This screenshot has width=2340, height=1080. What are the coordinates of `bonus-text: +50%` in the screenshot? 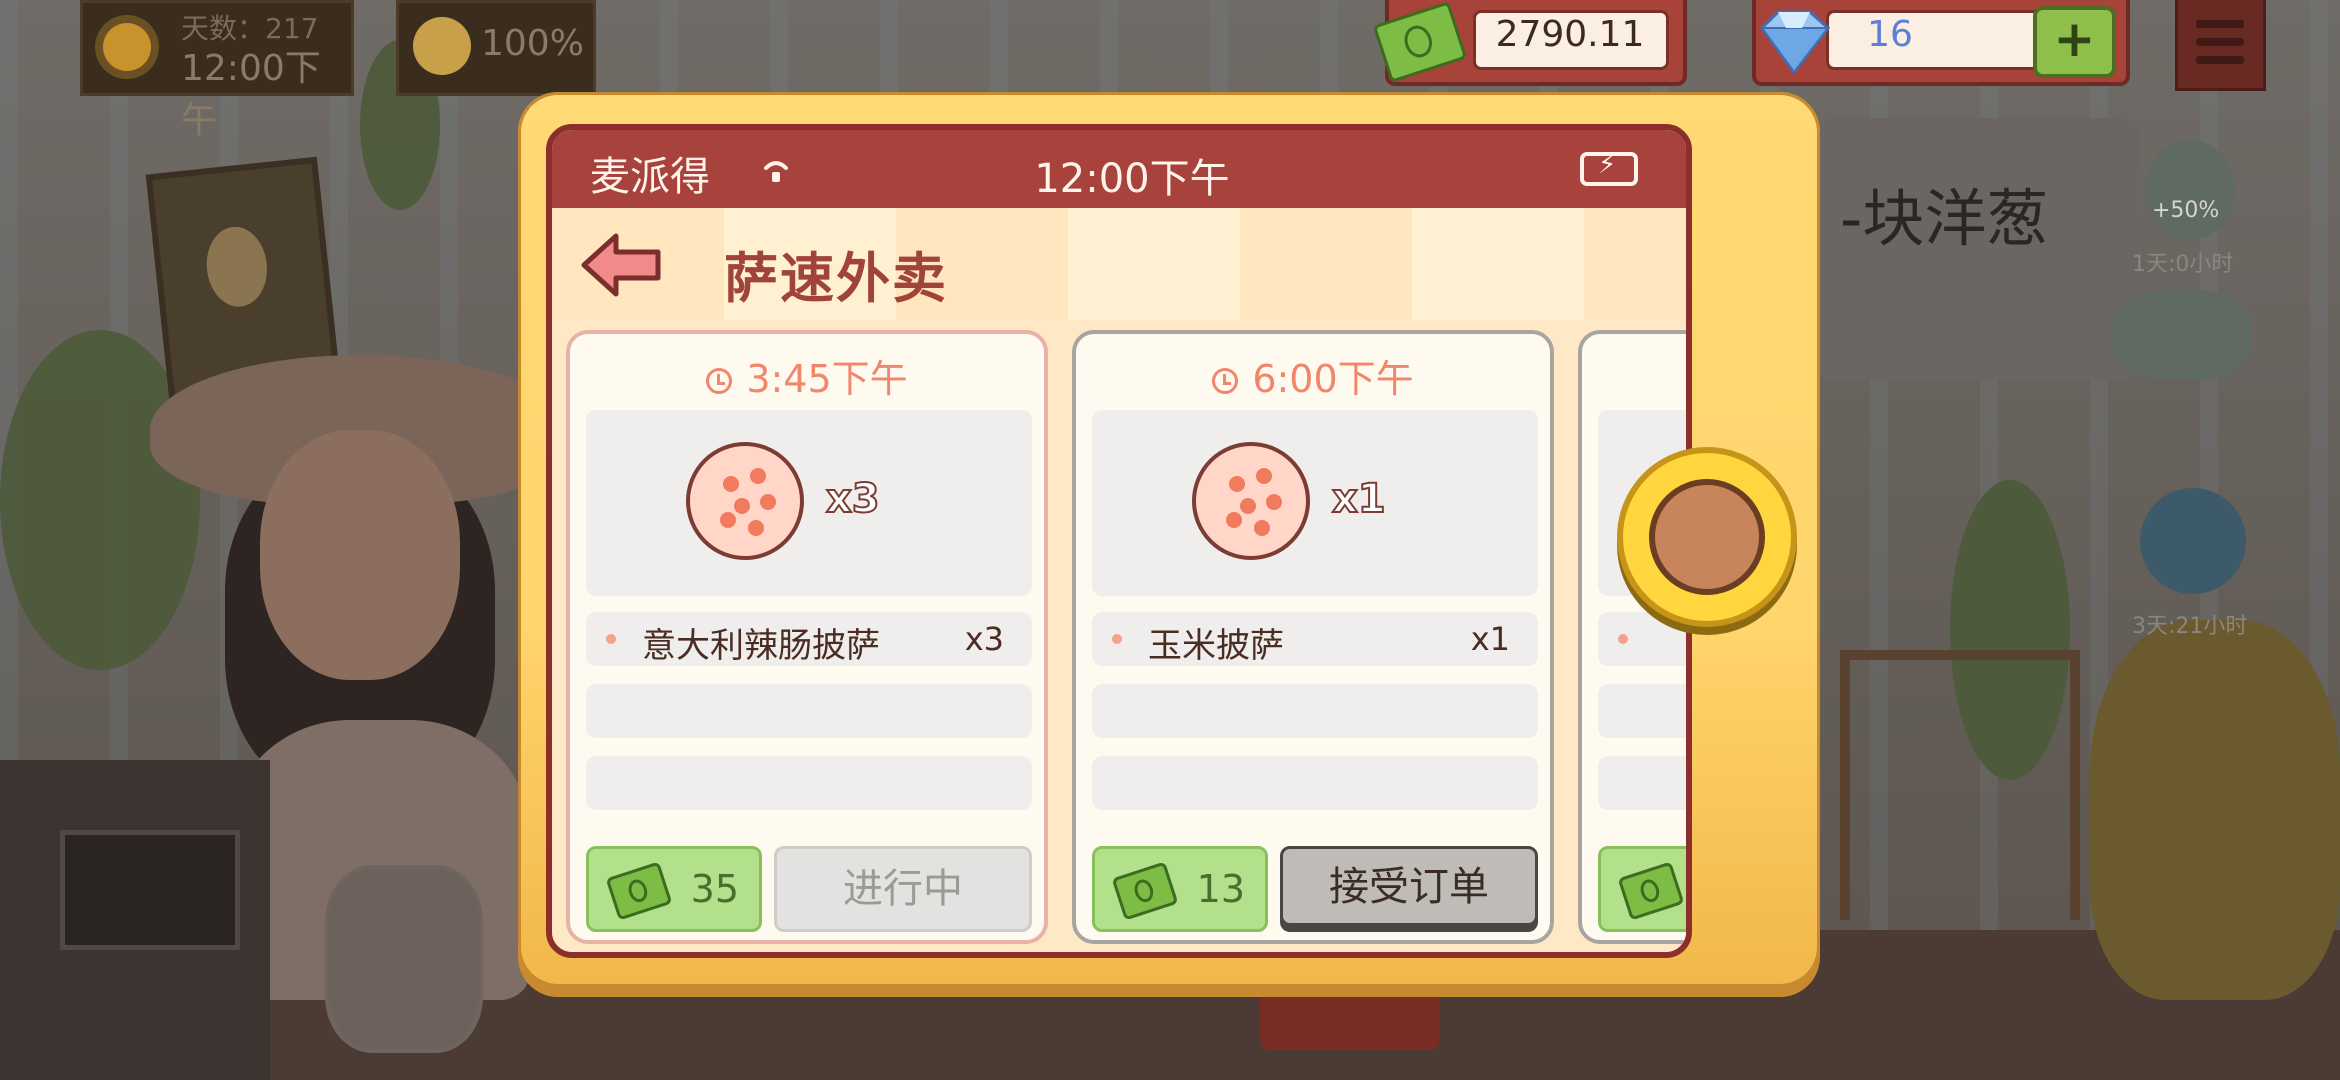 It's located at (2186, 210).